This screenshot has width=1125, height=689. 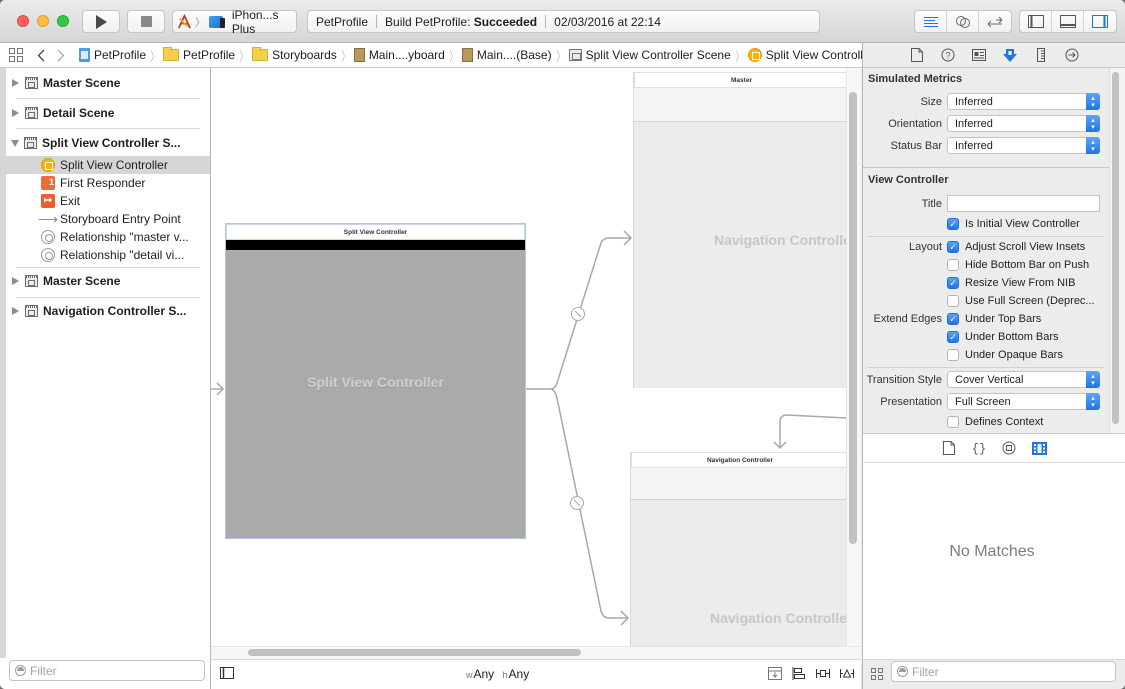 I want to click on outline-item-exit: ↦ Exit, so click(x=105, y=201).